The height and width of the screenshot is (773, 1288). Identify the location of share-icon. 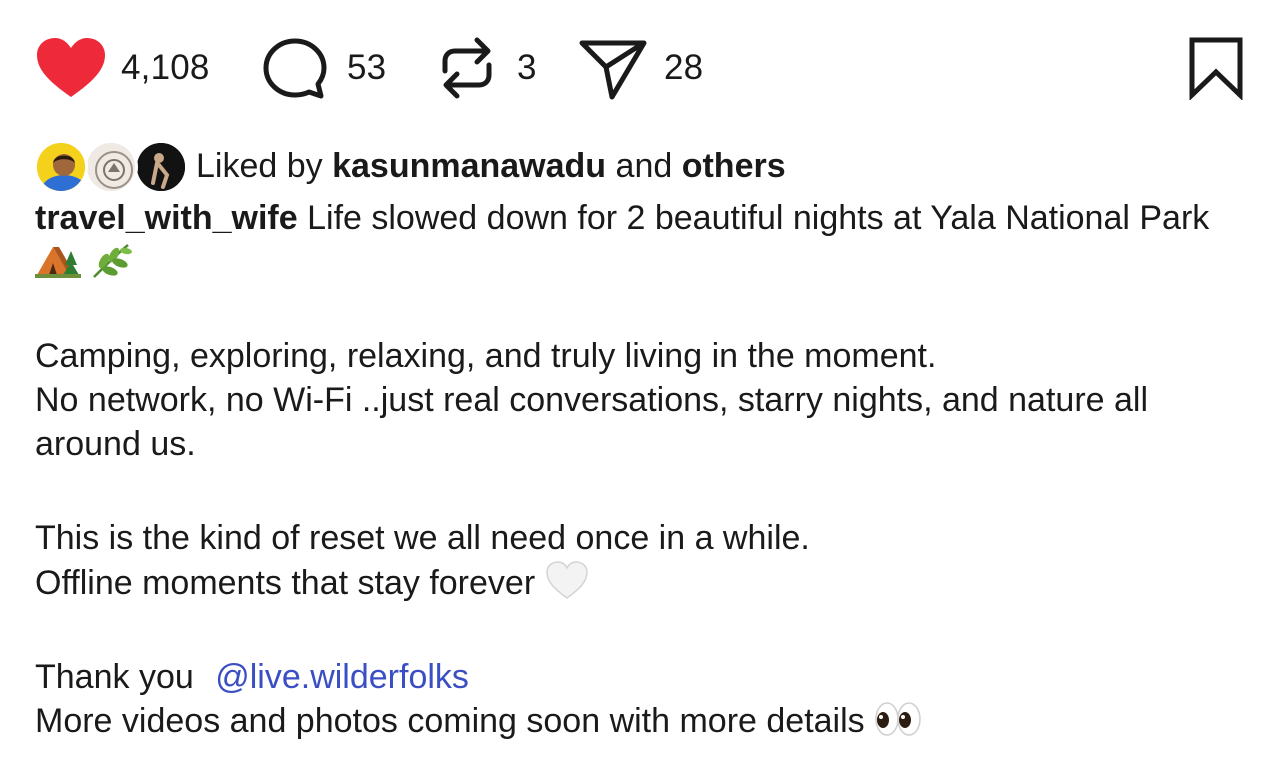
(613, 69).